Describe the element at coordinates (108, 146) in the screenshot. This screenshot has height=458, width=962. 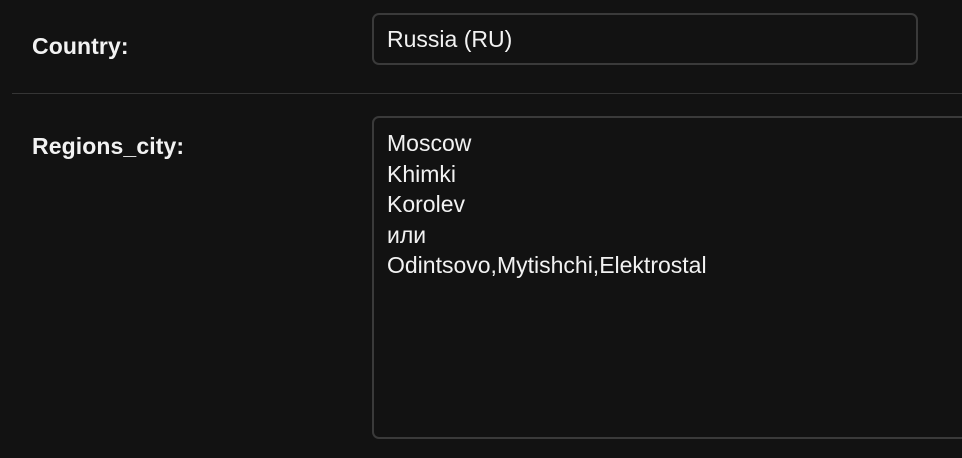
I see `regions-city-label: Regions_city:` at that location.